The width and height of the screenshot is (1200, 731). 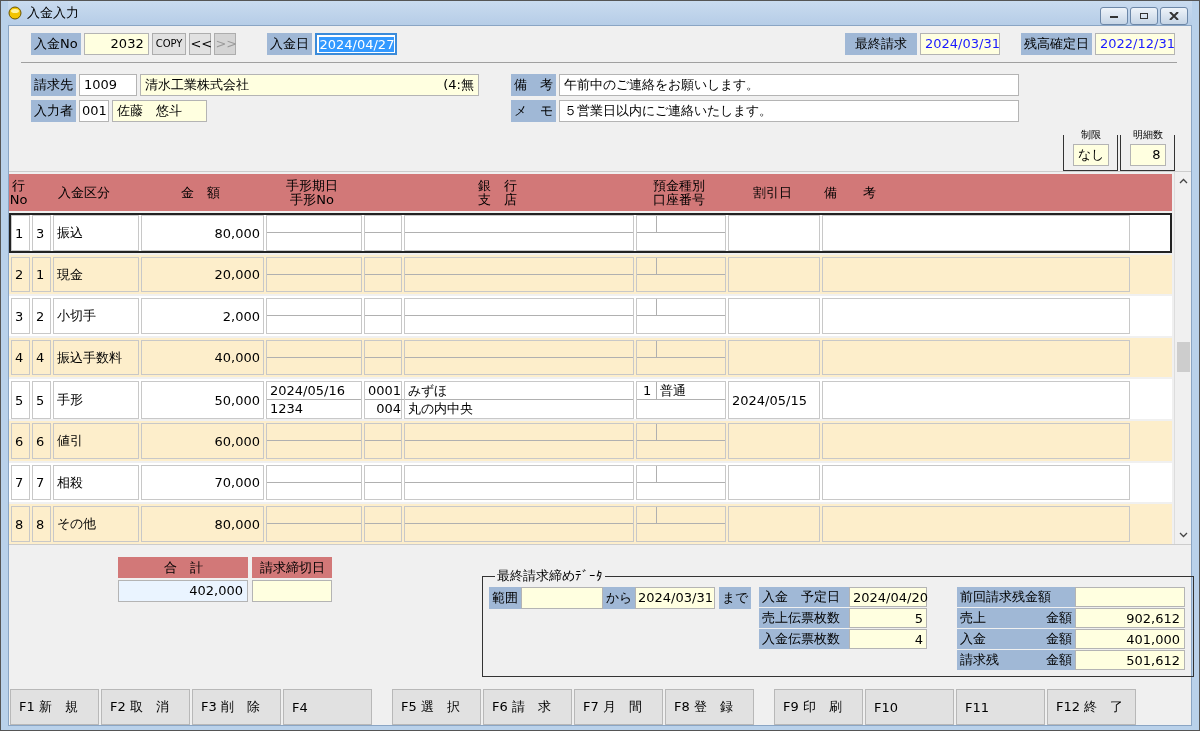 I want to click on row-number-cell: 2, so click(x=20, y=274).